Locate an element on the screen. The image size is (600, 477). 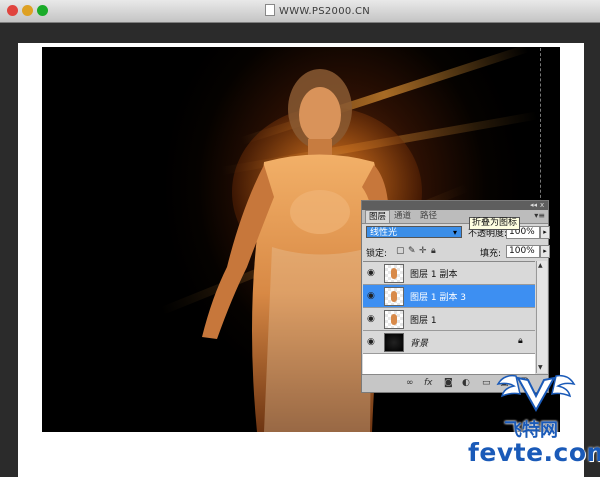
lock-position-icon: ✛ is located at coordinates (423, 251).